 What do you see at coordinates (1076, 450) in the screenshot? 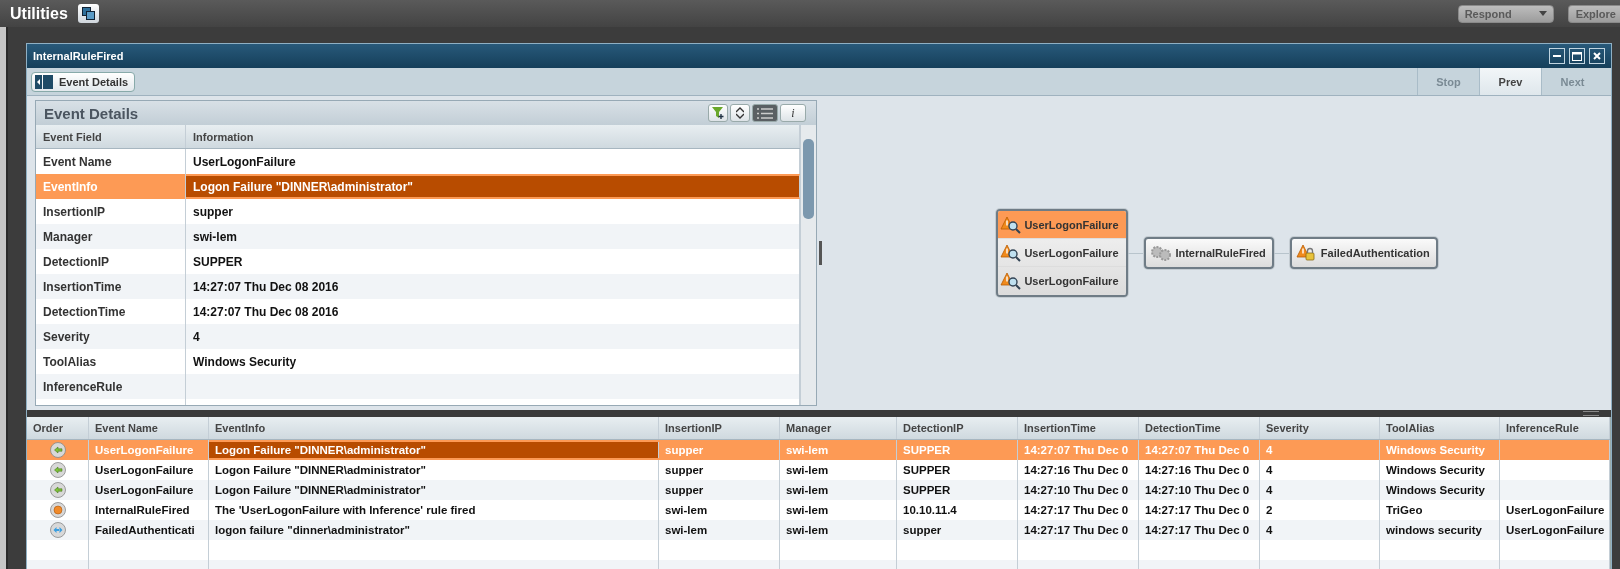
I see `table-cell: 14:27:07 Thu Dec 0` at bounding box center [1076, 450].